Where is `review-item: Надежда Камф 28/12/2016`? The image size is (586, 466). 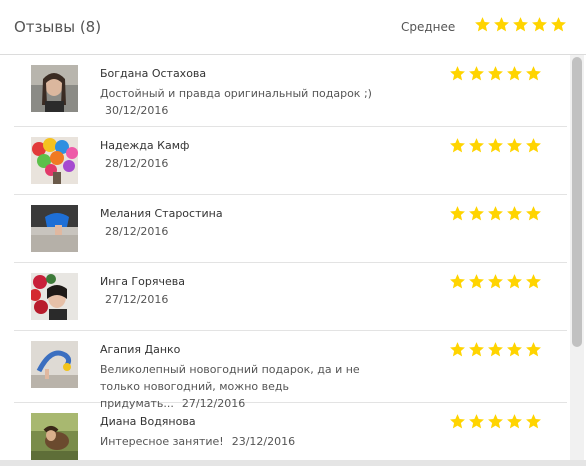 review-item: Надежда Камф 28/12/2016 is located at coordinates (290, 161).